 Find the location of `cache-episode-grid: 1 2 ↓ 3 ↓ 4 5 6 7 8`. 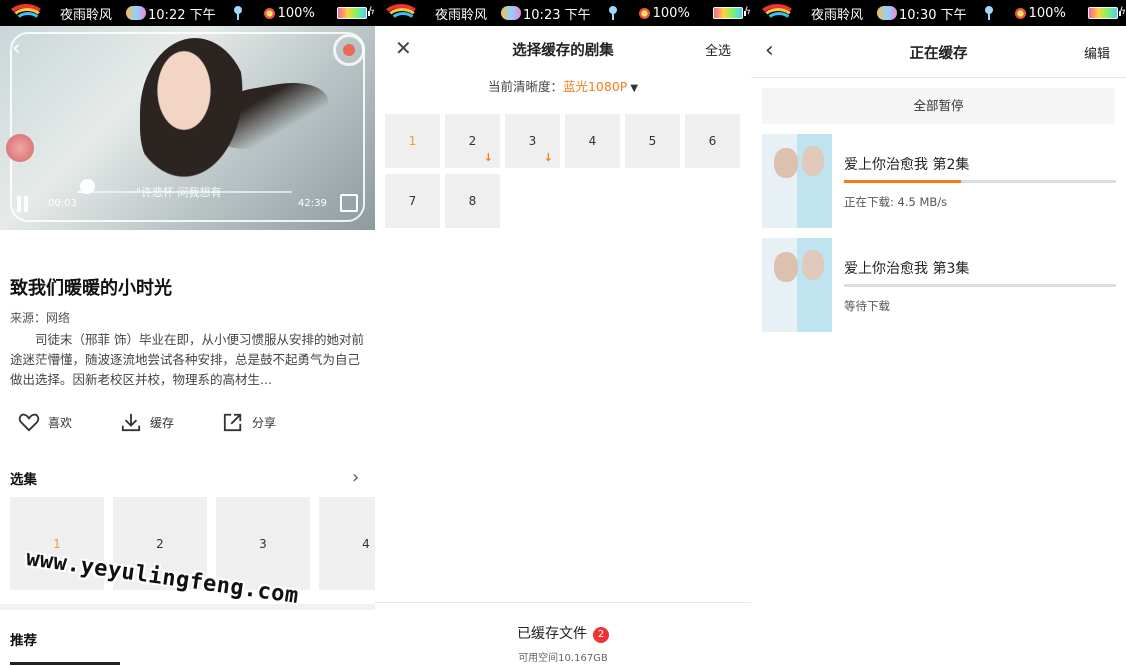

cache-episode-grid: 1 2 ↓ 3 ↓ 4 5 6 7 8 is located at coordinates (565, 174).